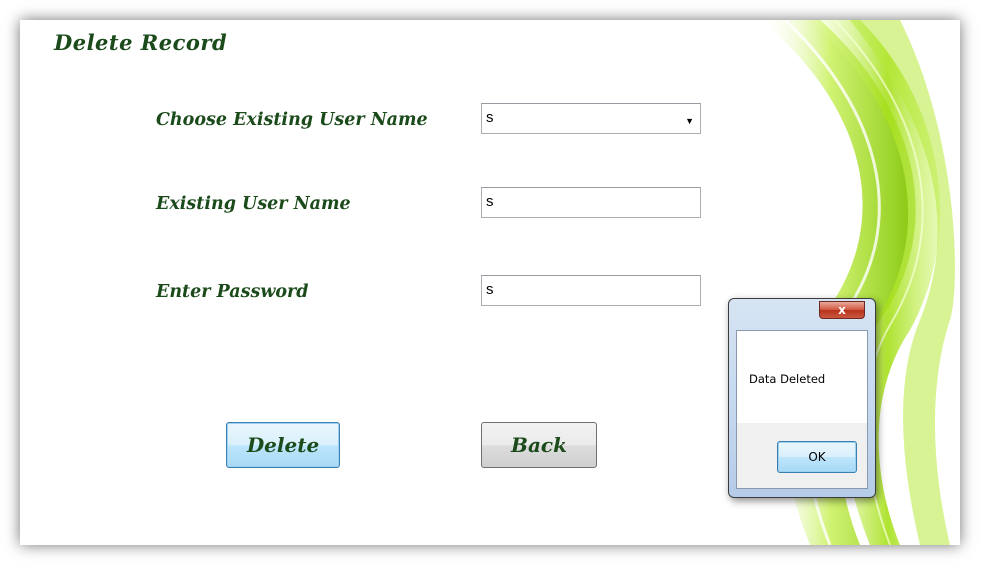 The image size is (1002, 587). Describe the element at coordinates (539, 445) in the screenshot. I see `back-button: Back` at that location.